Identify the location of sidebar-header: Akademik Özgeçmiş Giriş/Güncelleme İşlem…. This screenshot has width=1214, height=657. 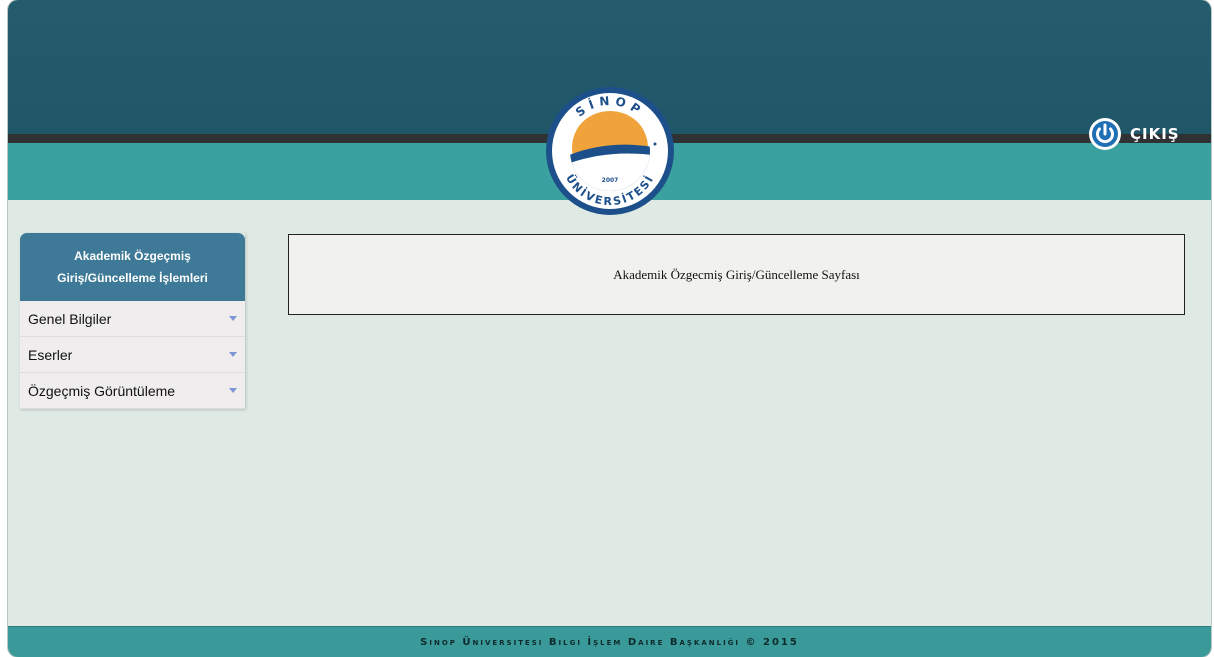
(132, 267).